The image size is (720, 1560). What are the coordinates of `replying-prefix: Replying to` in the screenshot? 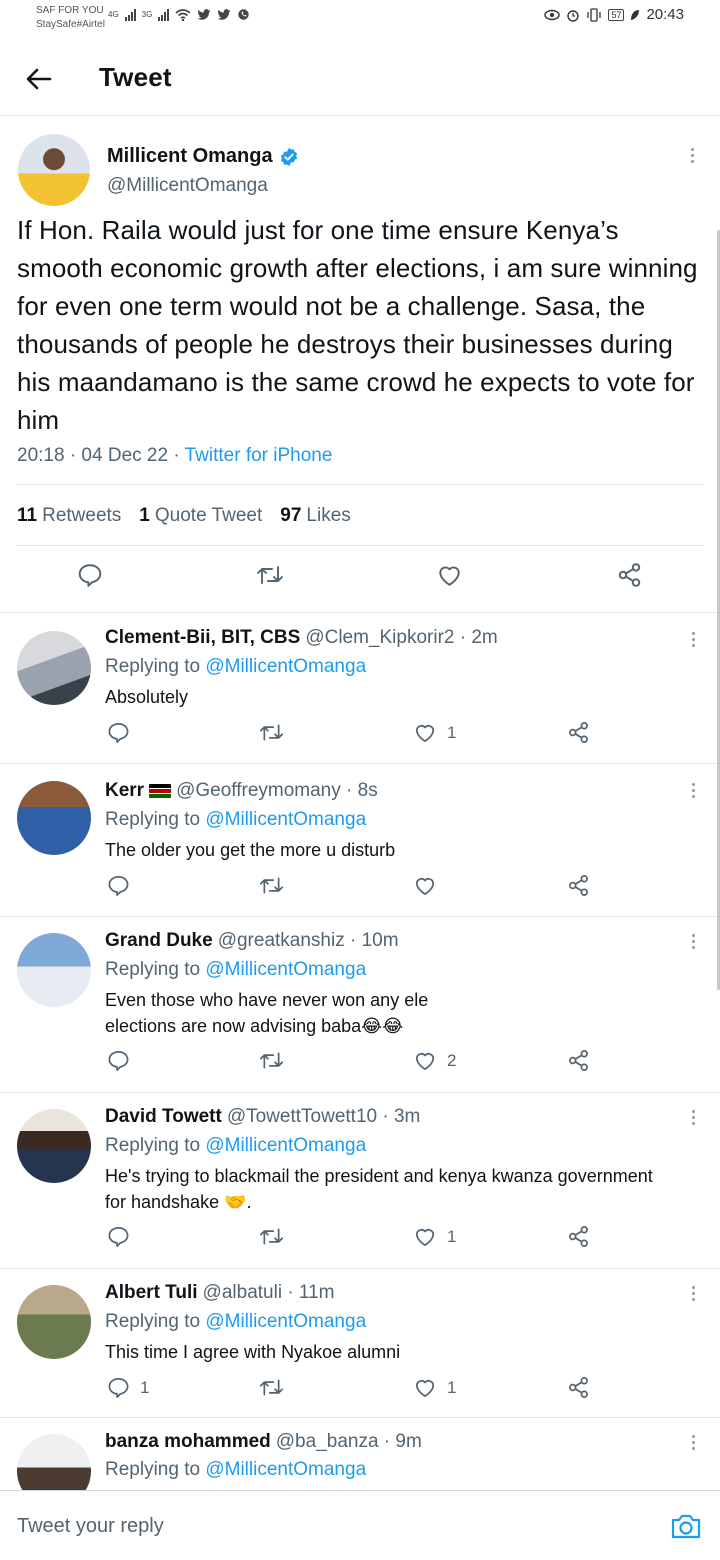 It's located at (155, 1469).